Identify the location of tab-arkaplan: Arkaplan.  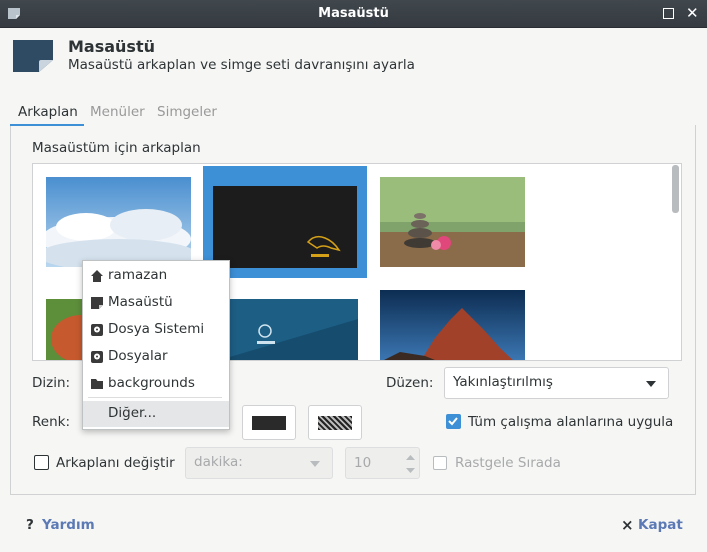
(47, 114).